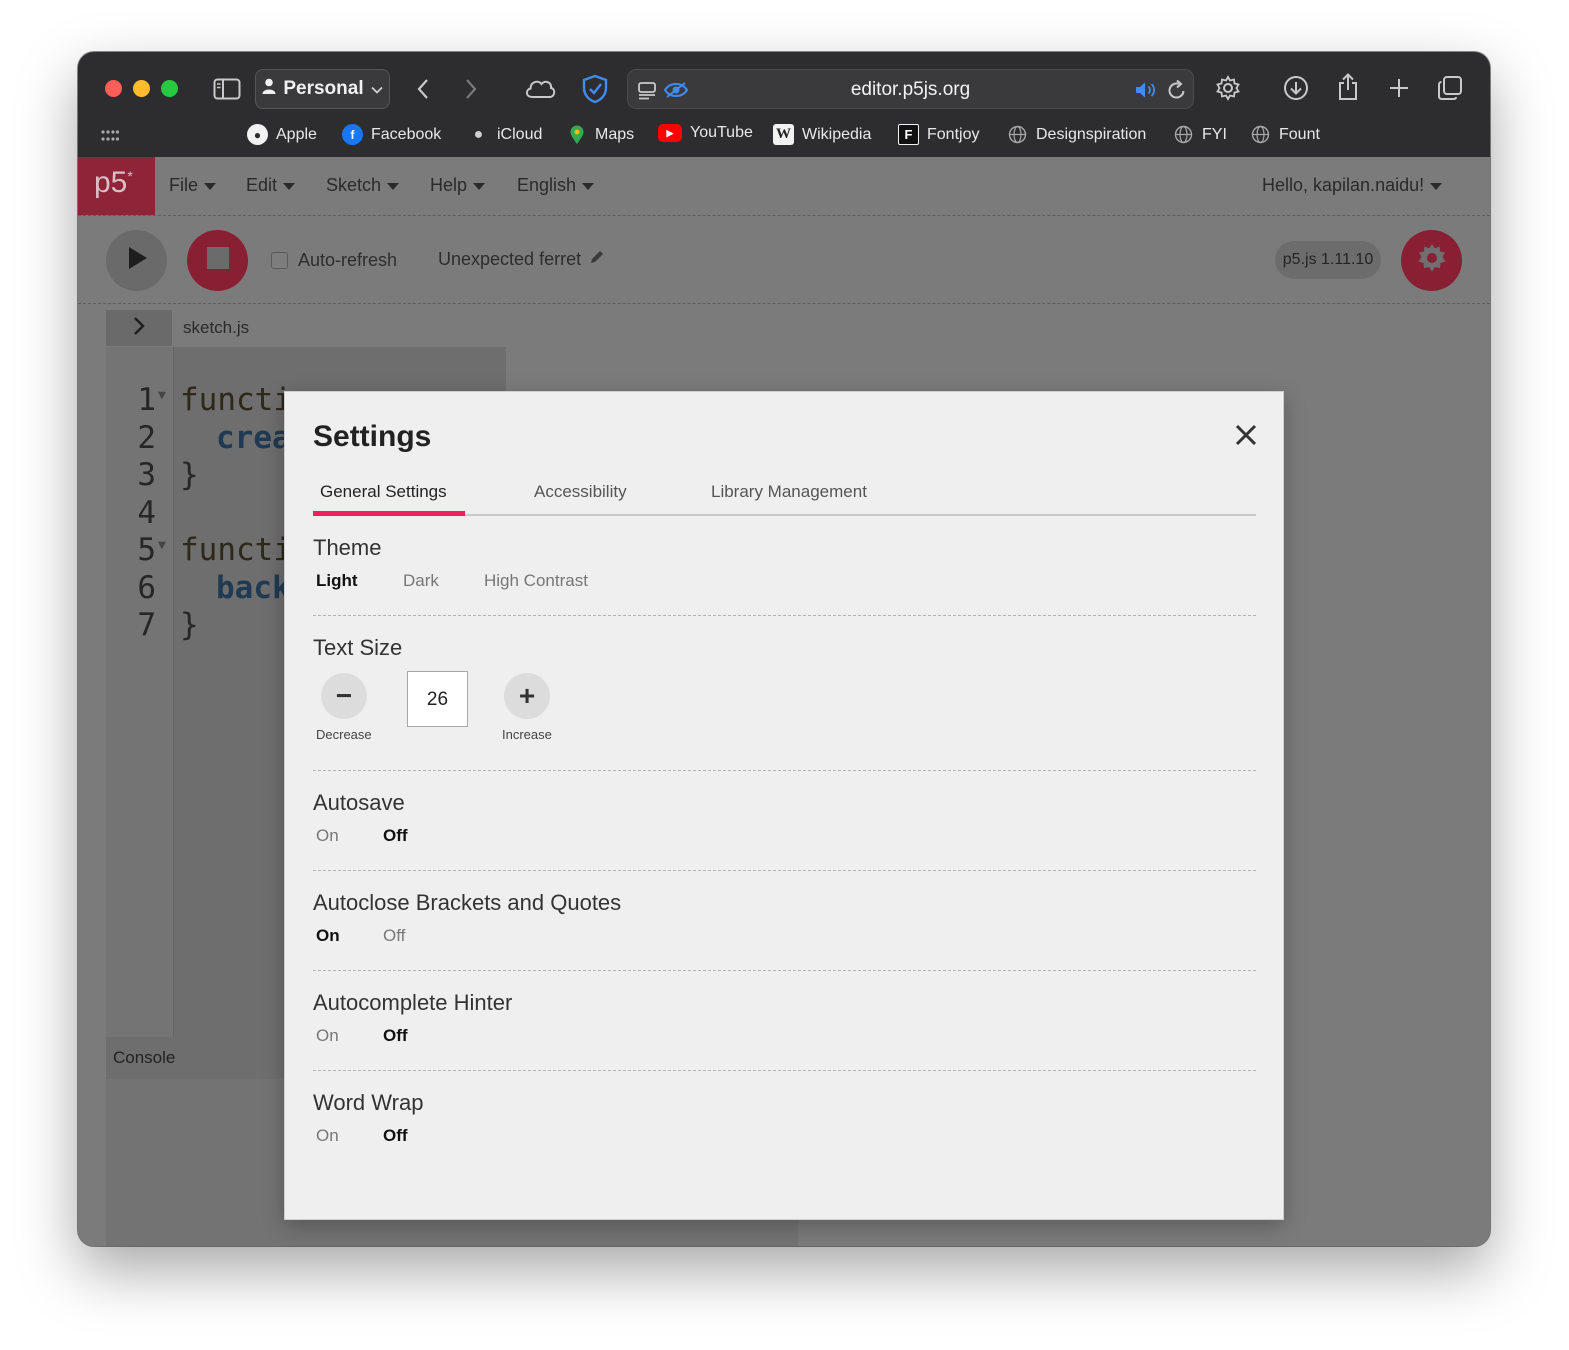  Describe the element at coordinates (169, 88) in the screenshot. I see `zoom-window-button` at that location.